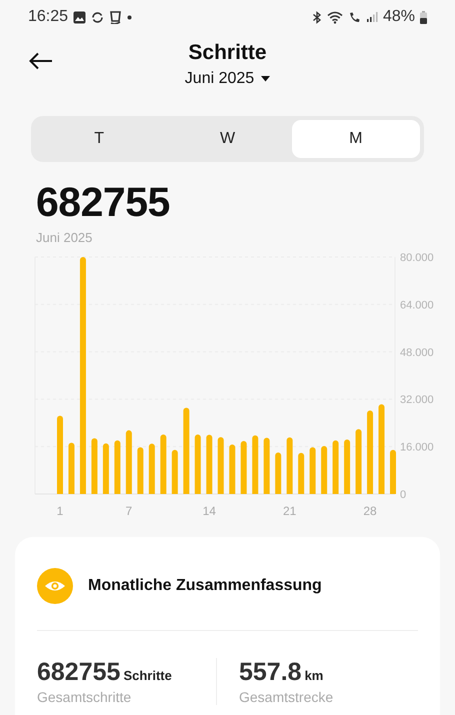  What do you see at coordinates (129, 17) in the screenshot?
I see `dot-icon` at bounding box center [129, 17].